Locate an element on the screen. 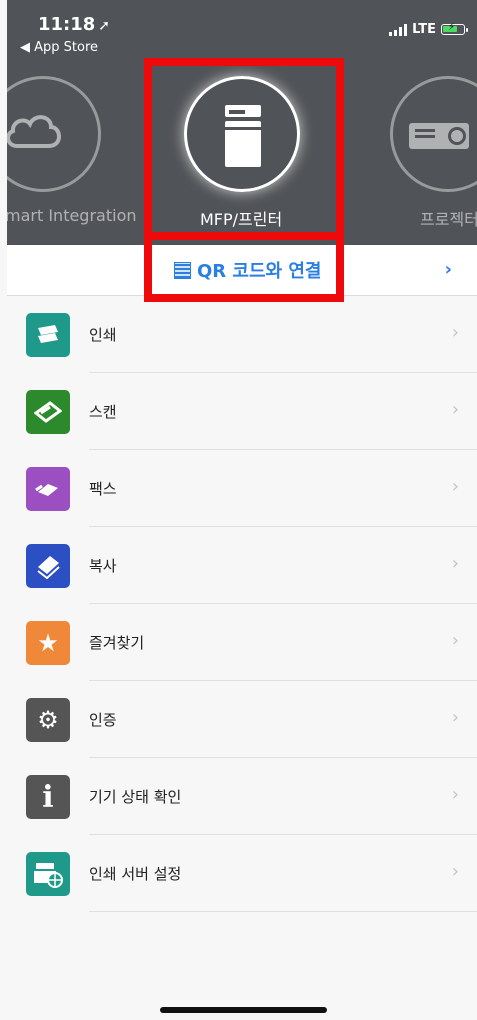 The image size is (477, 1020). status-indicators: LTE ⚡ is located at coordinates (428, 29).